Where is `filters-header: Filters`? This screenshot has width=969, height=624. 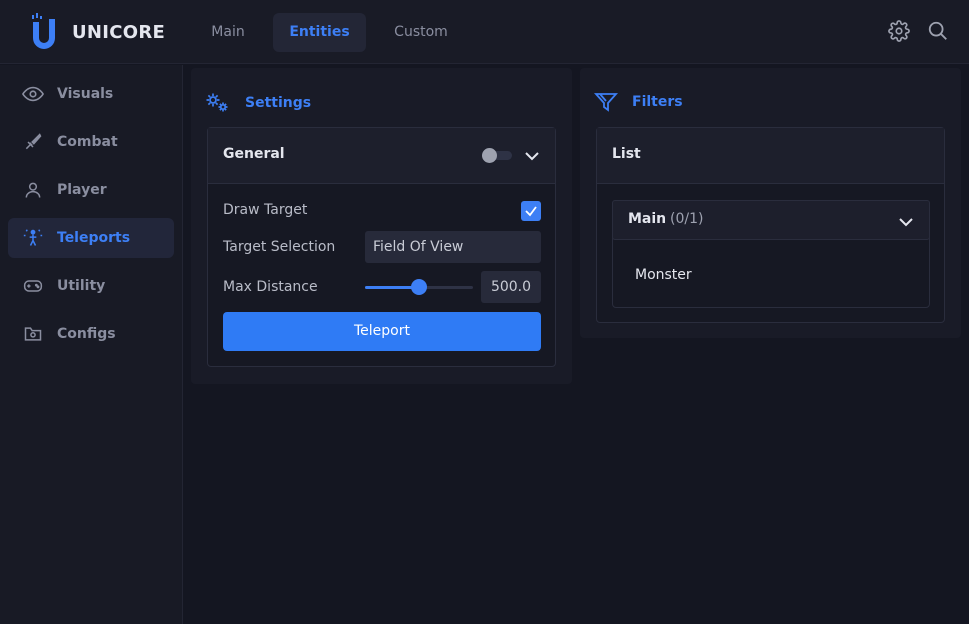
filters-header: Filters is located at coordinates (638, 102).